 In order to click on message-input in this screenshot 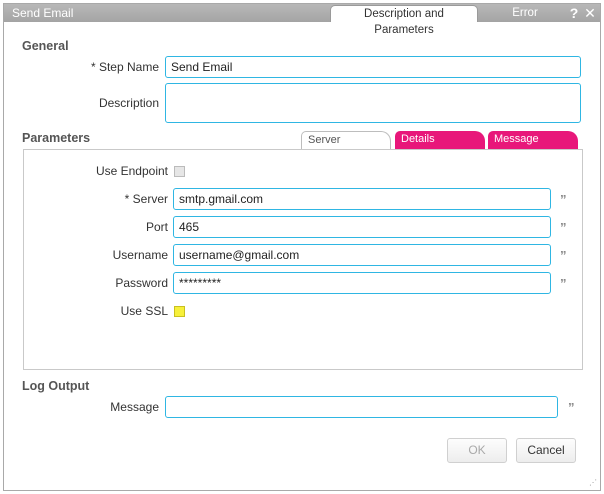, I will do `click(361, 407)`.